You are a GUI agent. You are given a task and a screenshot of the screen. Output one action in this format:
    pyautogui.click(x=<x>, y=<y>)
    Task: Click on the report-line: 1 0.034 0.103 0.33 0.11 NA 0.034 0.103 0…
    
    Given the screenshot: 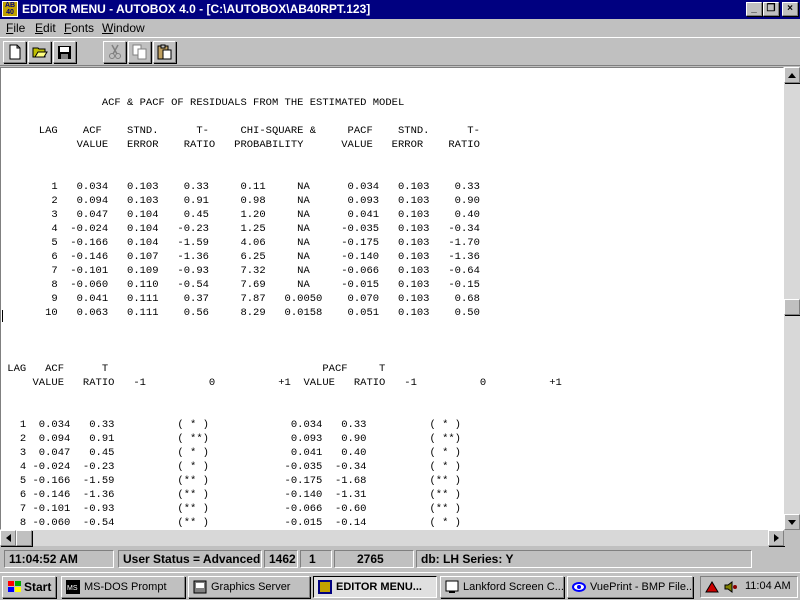 What is the action you would take?
    pyautogui.click(x=265, y=187)
    